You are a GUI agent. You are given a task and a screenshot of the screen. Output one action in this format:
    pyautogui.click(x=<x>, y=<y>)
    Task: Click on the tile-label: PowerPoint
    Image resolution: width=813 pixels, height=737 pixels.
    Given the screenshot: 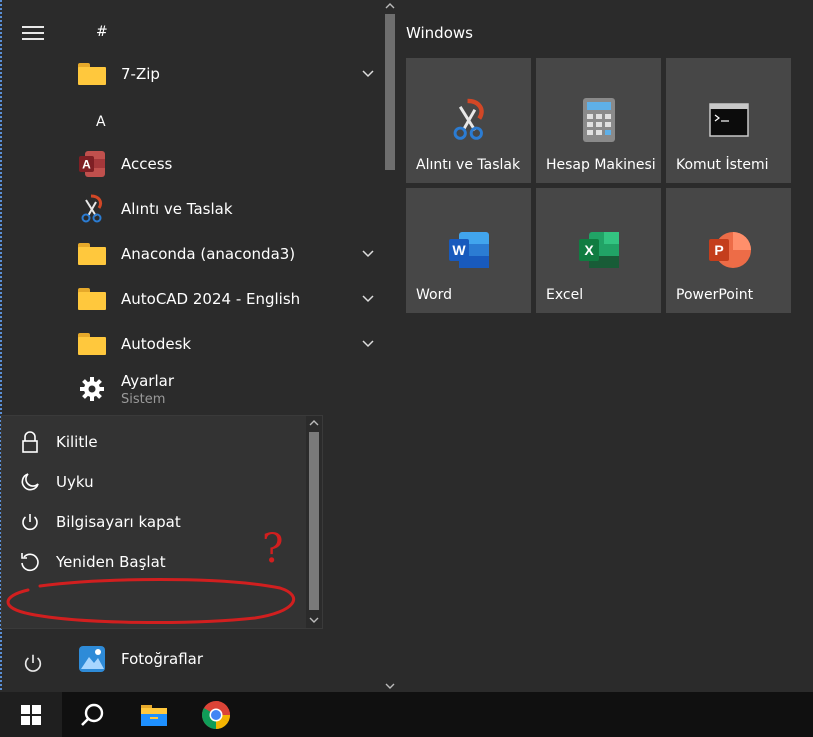 What is the action you would take?
    pyautogui.click(x=715, y=295)
    